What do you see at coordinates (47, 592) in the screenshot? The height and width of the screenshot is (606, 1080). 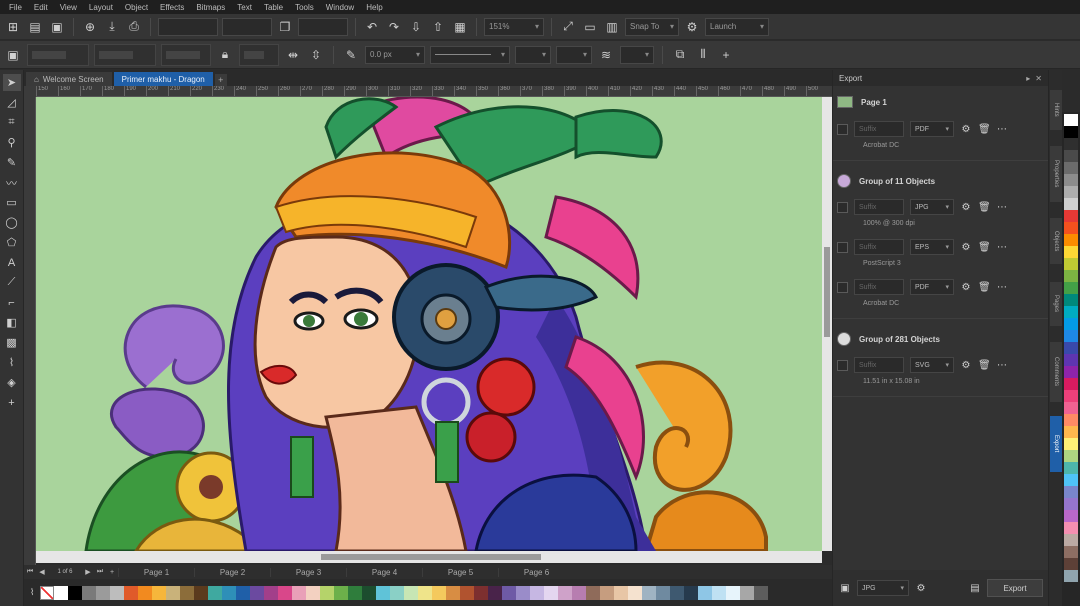 I see `no-color-swatch` at bounding box center [47, 592].